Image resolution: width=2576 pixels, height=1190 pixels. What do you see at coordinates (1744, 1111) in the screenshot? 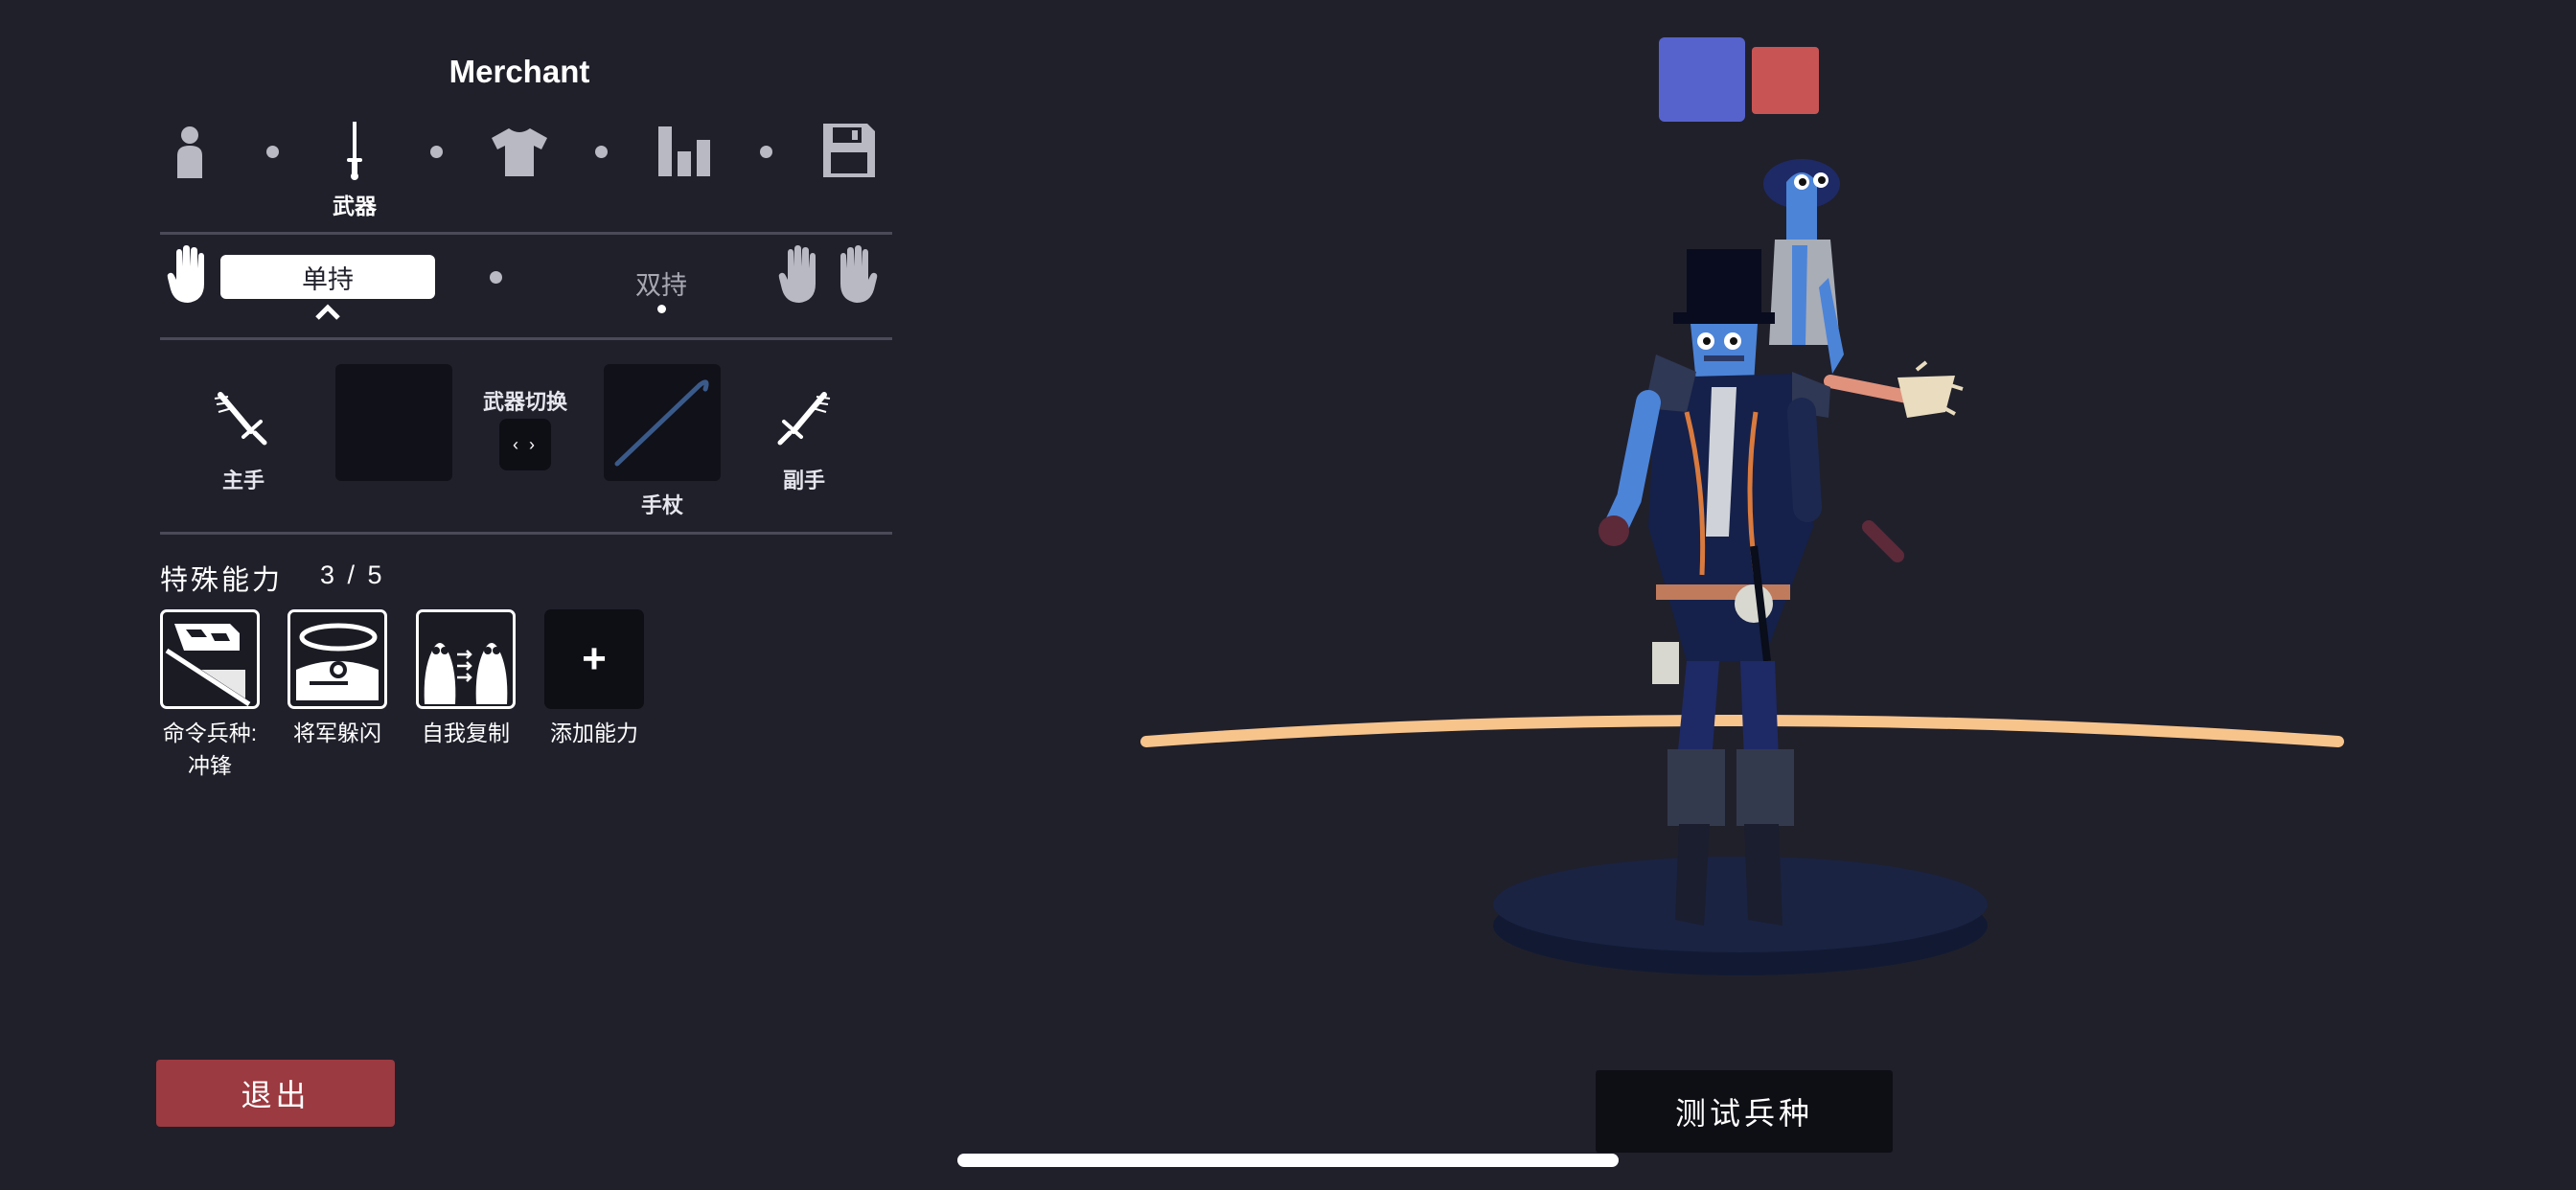
I see `test-unit-button: 测试兵种` at bounding box center [1744, 1111].